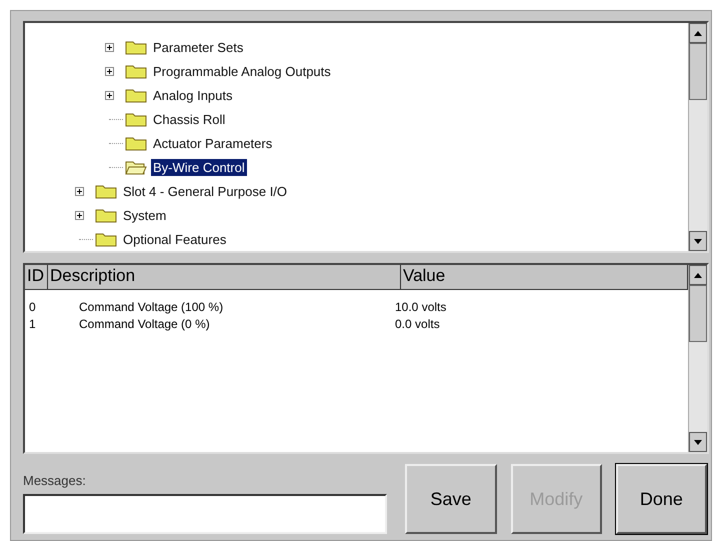 The width and height of the screenshot is (720, 541). What do you see at coordinates (451, 499) in the screenshot?
I see `dialog-button: Save` at bounding box center [451, 499].